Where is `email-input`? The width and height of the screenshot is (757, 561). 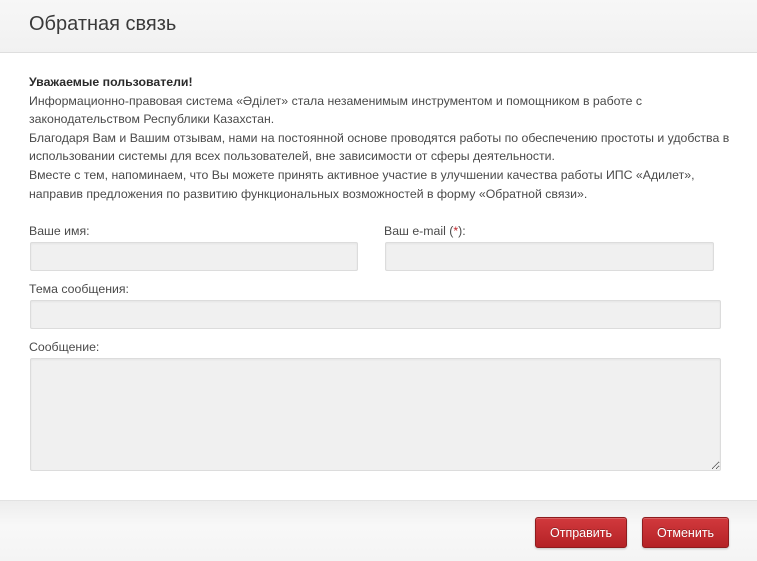
email-input is located at coordinates (549, 256).